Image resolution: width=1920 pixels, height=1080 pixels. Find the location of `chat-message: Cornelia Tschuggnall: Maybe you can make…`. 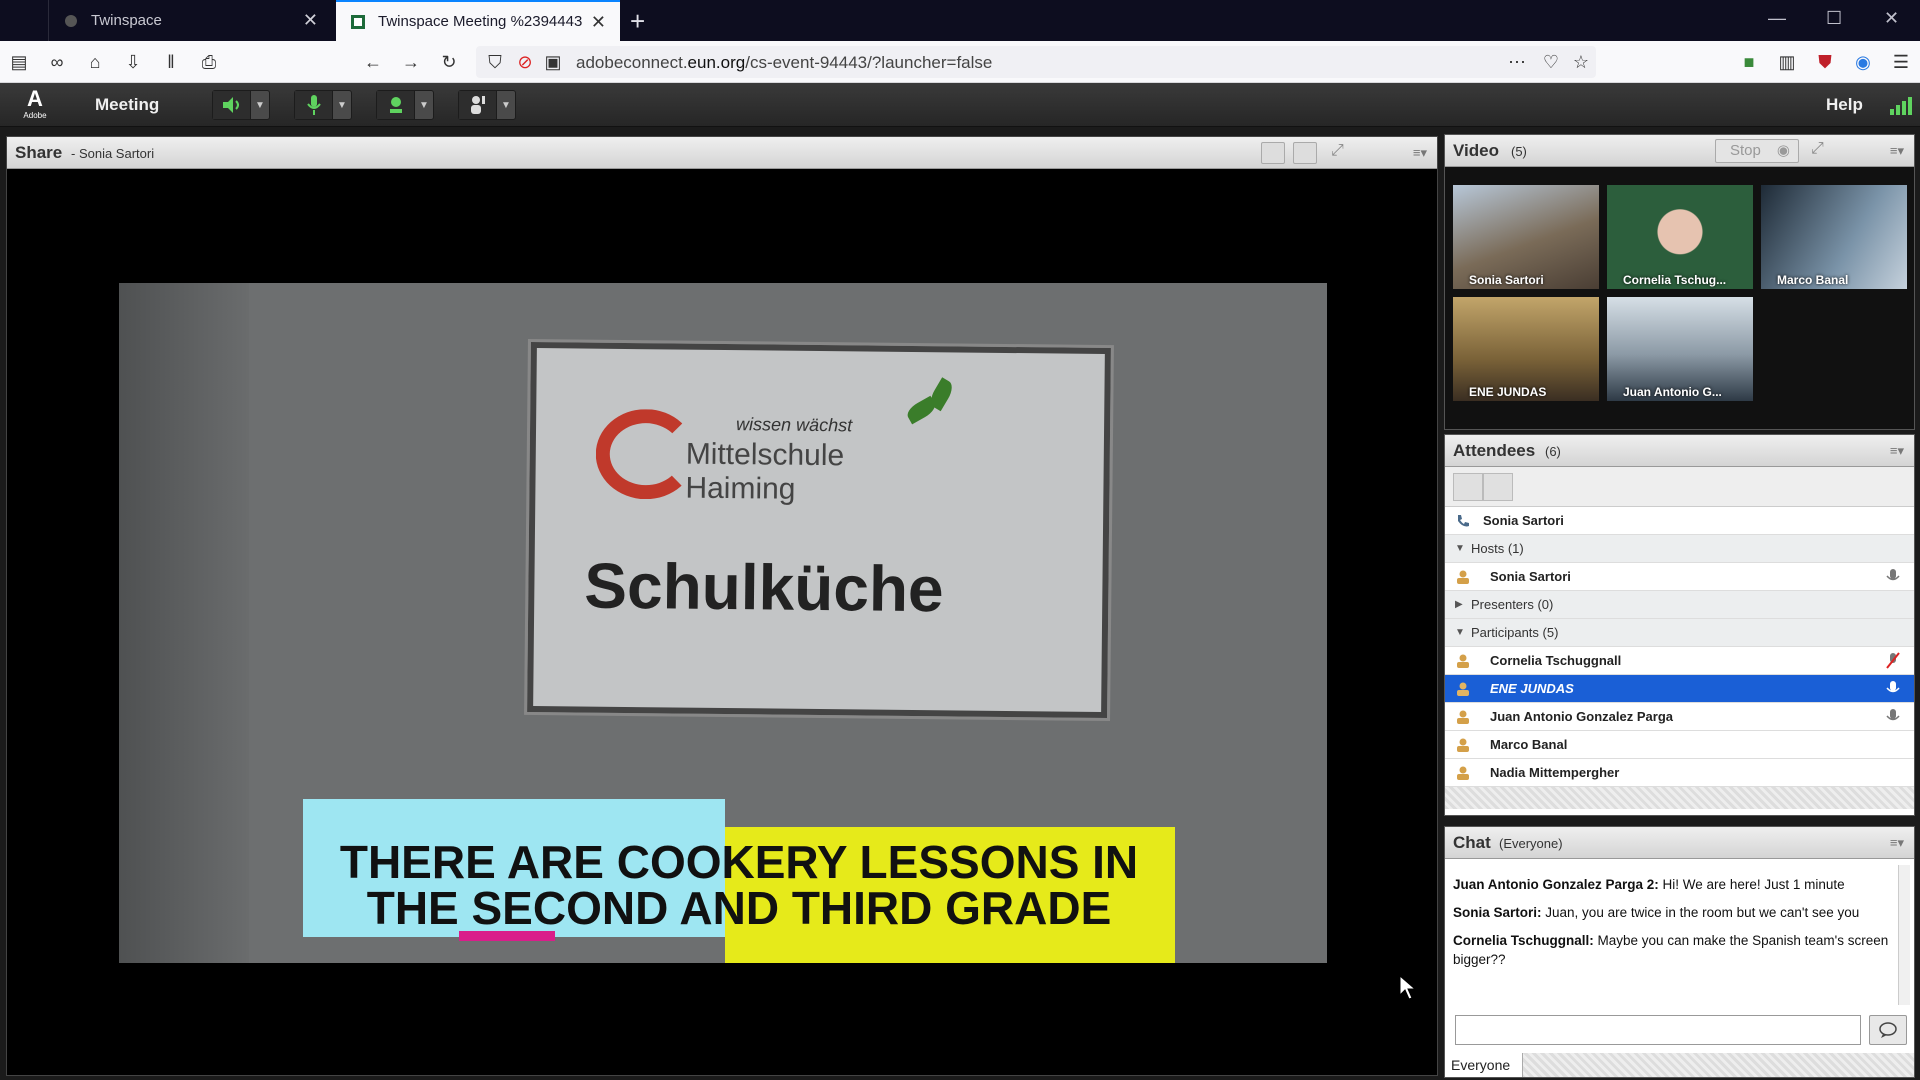

chat-message: Cornelia Tschuggnall: Maybe you can make… is located at coordinates (1673, 950).